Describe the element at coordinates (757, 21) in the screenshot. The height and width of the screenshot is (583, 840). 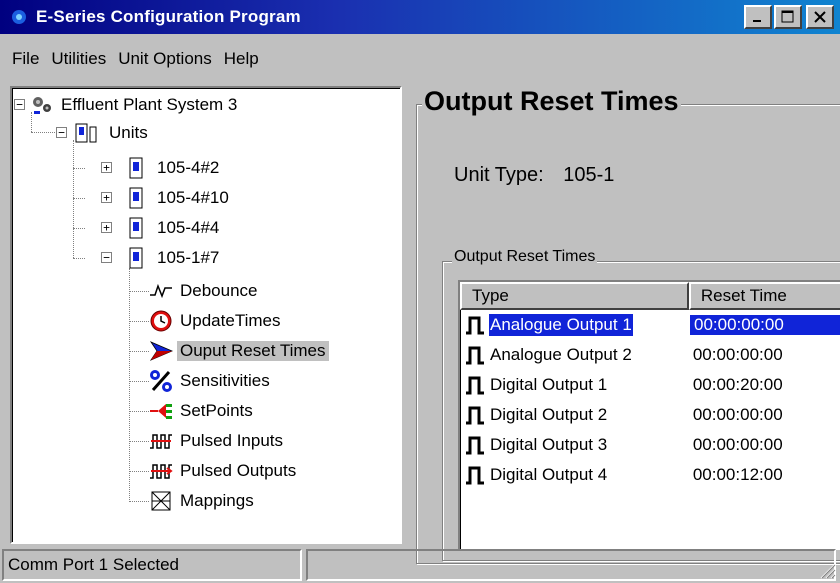
I see `minimize-icon` at that location.